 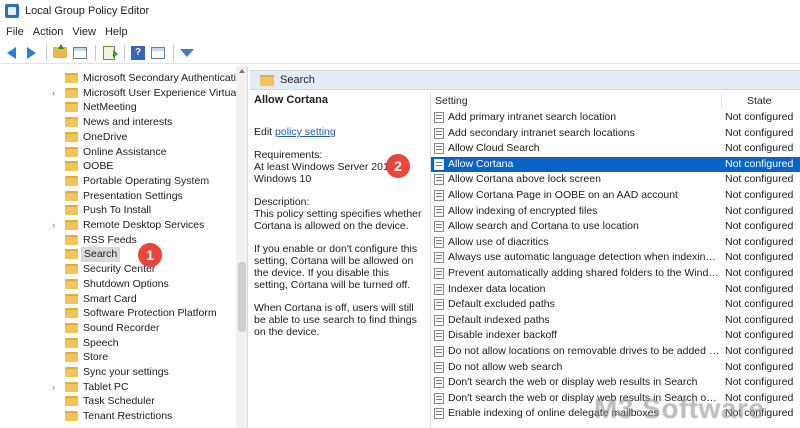 What do you see at coordinates (543, 226) in the screenshot?
I see `setting-name: Allow search and Cortana to use location` at bounding box center [543, 226].